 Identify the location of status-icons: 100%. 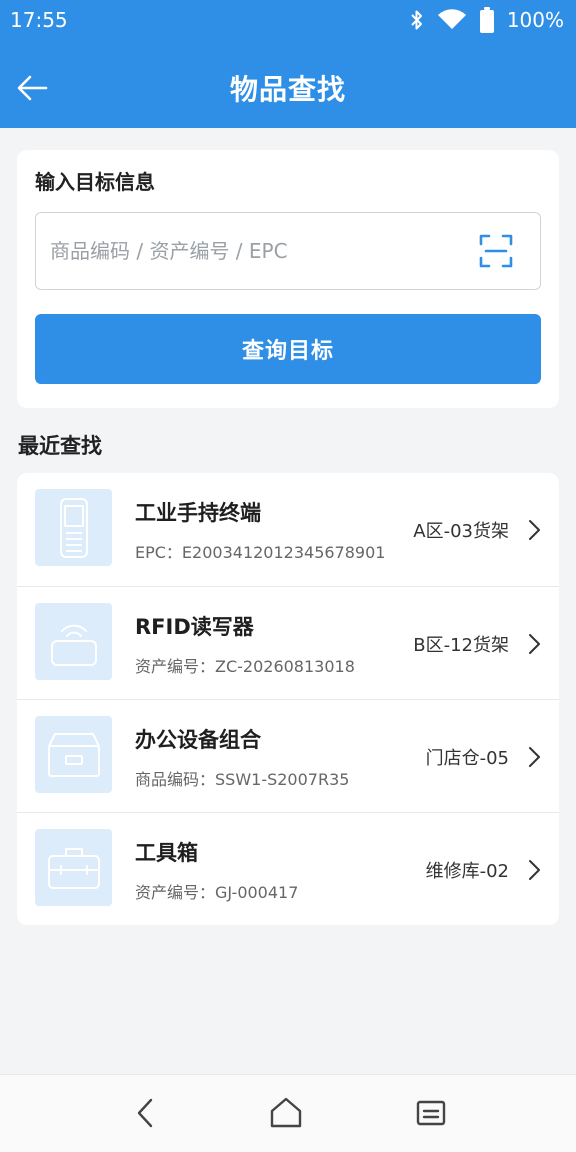
(486, 20).